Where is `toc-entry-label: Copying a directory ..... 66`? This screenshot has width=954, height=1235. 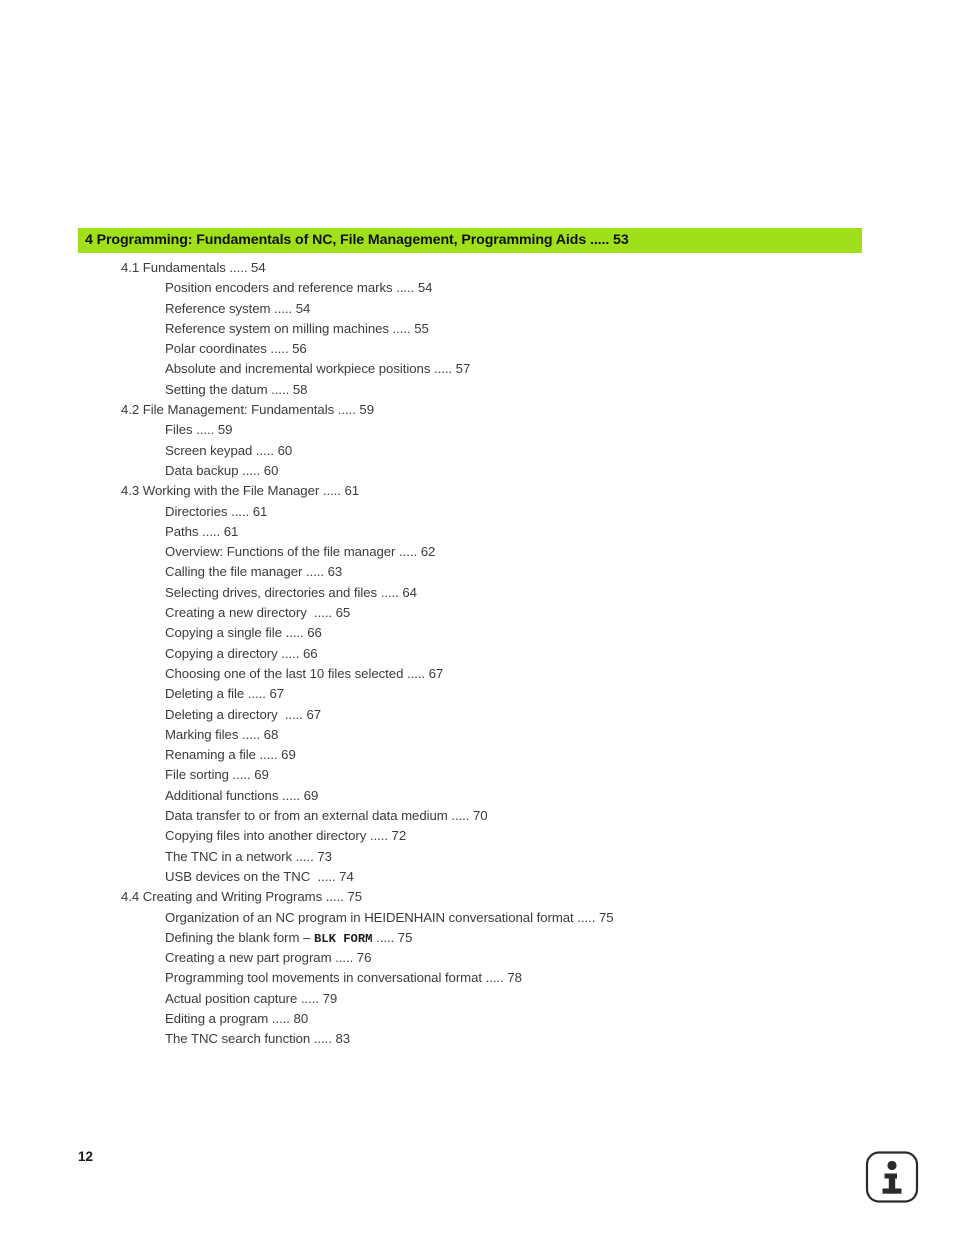
toc-entry-label: Copying a directory ..... 66 is located at coordinates (241, 653).